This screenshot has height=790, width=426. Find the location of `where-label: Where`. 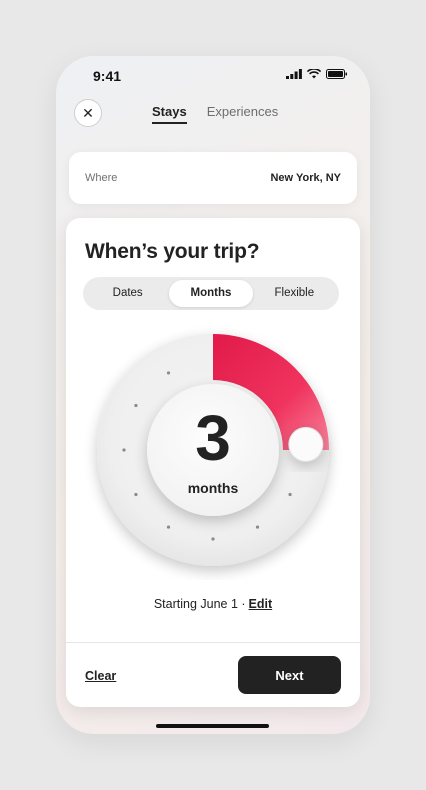

where-label: Where is located at coordinates (101, 178).